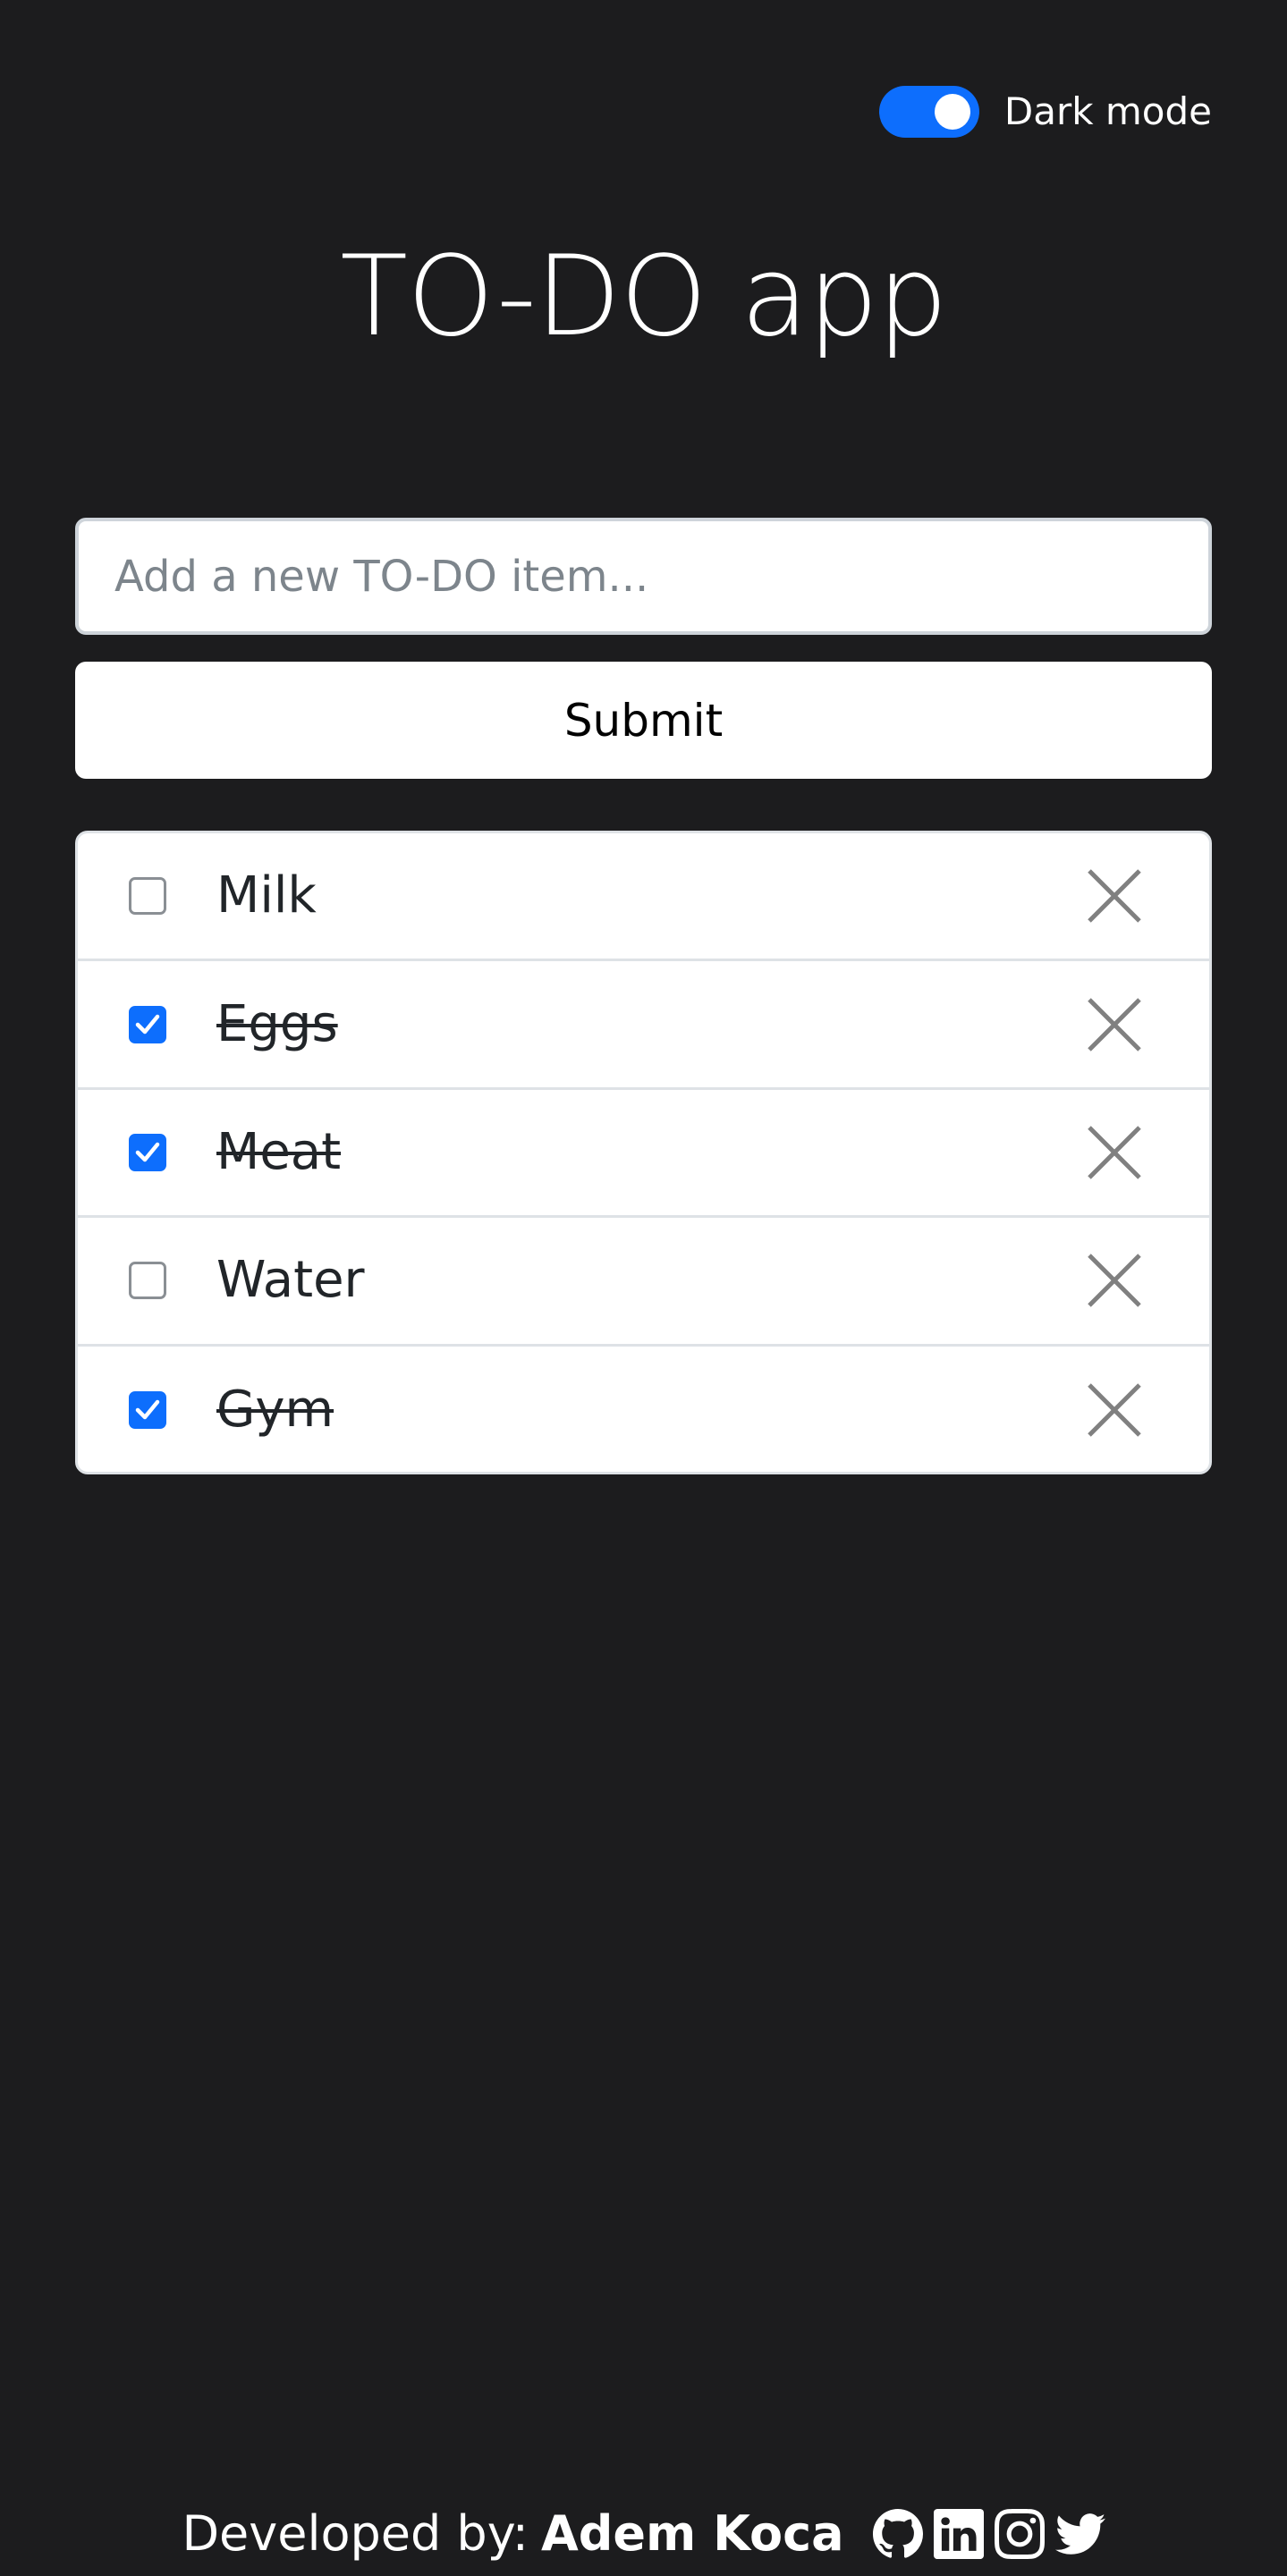 The height and width of the screenshot is (2576, 1287). I want to click on page-title: TO-DO app, so click(643, 296).